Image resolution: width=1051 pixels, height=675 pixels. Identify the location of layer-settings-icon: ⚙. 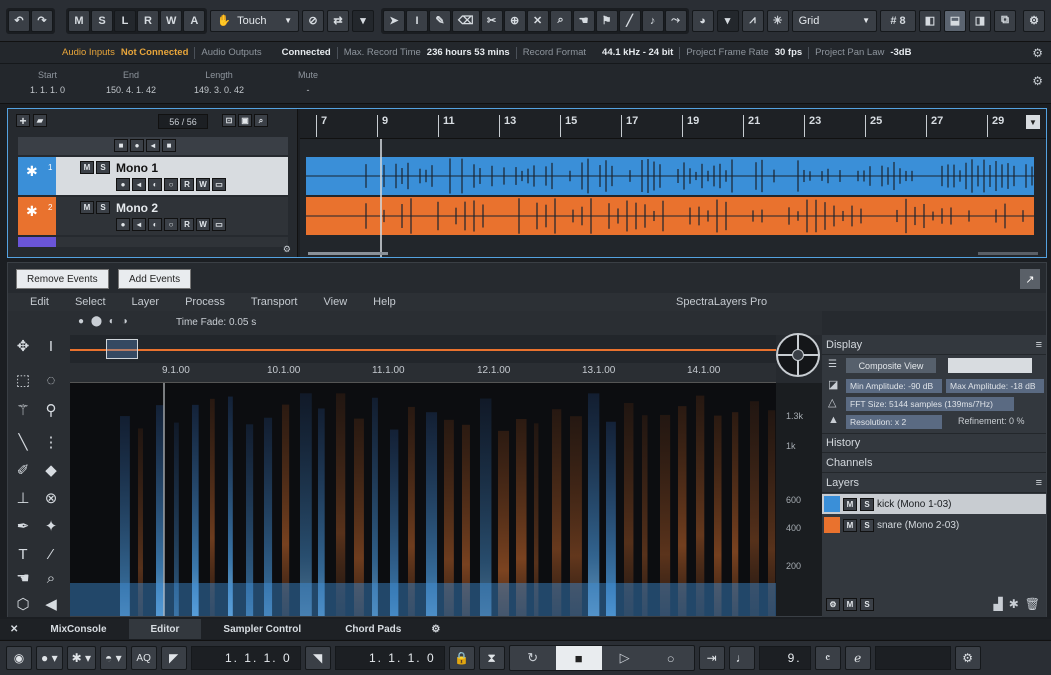
(833, 604).